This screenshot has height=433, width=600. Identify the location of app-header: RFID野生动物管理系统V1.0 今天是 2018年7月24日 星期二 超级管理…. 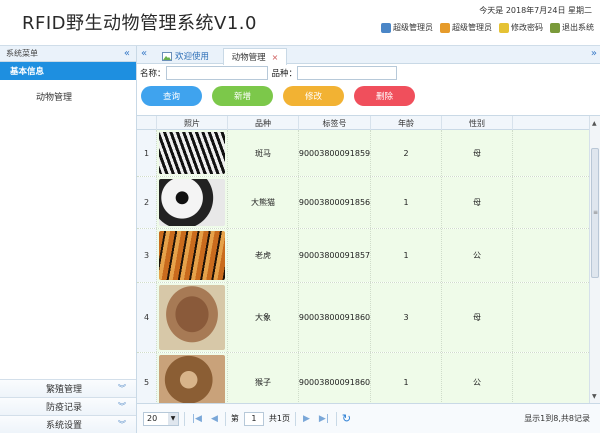
(300, 23).